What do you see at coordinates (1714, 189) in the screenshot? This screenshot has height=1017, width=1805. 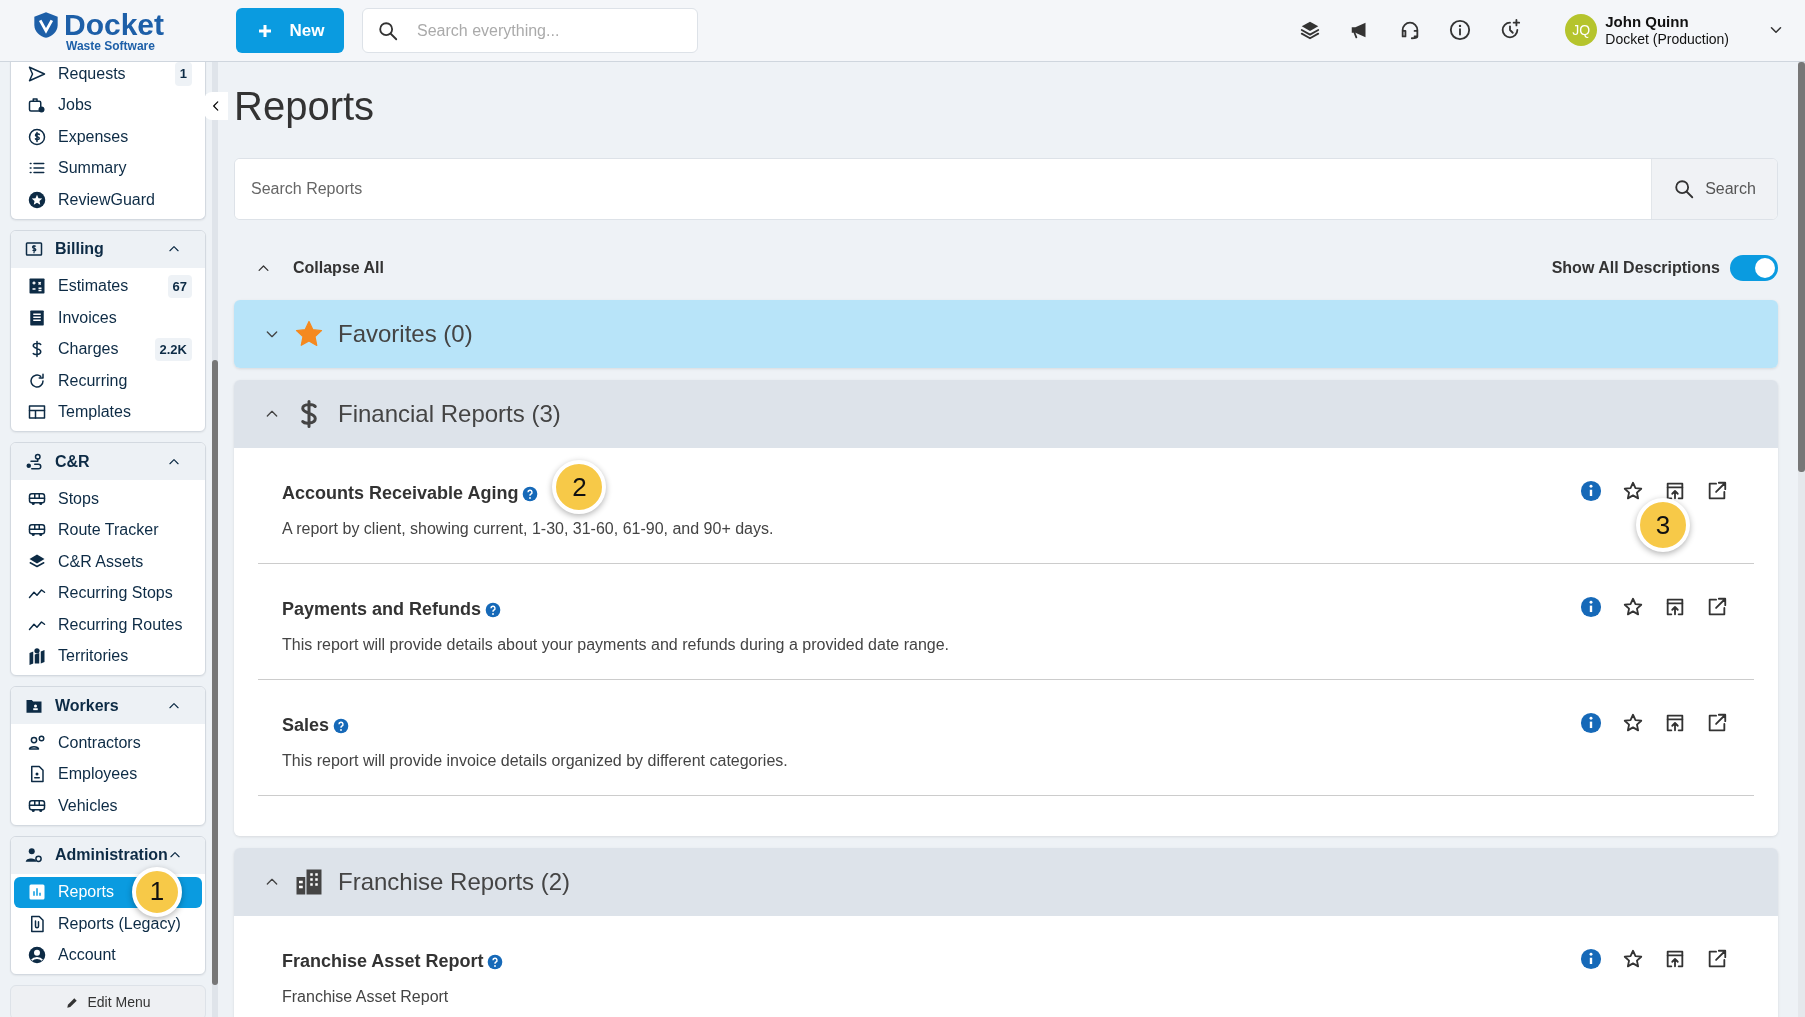 I see `search-button: Search` at bounding box center [1714, 189].